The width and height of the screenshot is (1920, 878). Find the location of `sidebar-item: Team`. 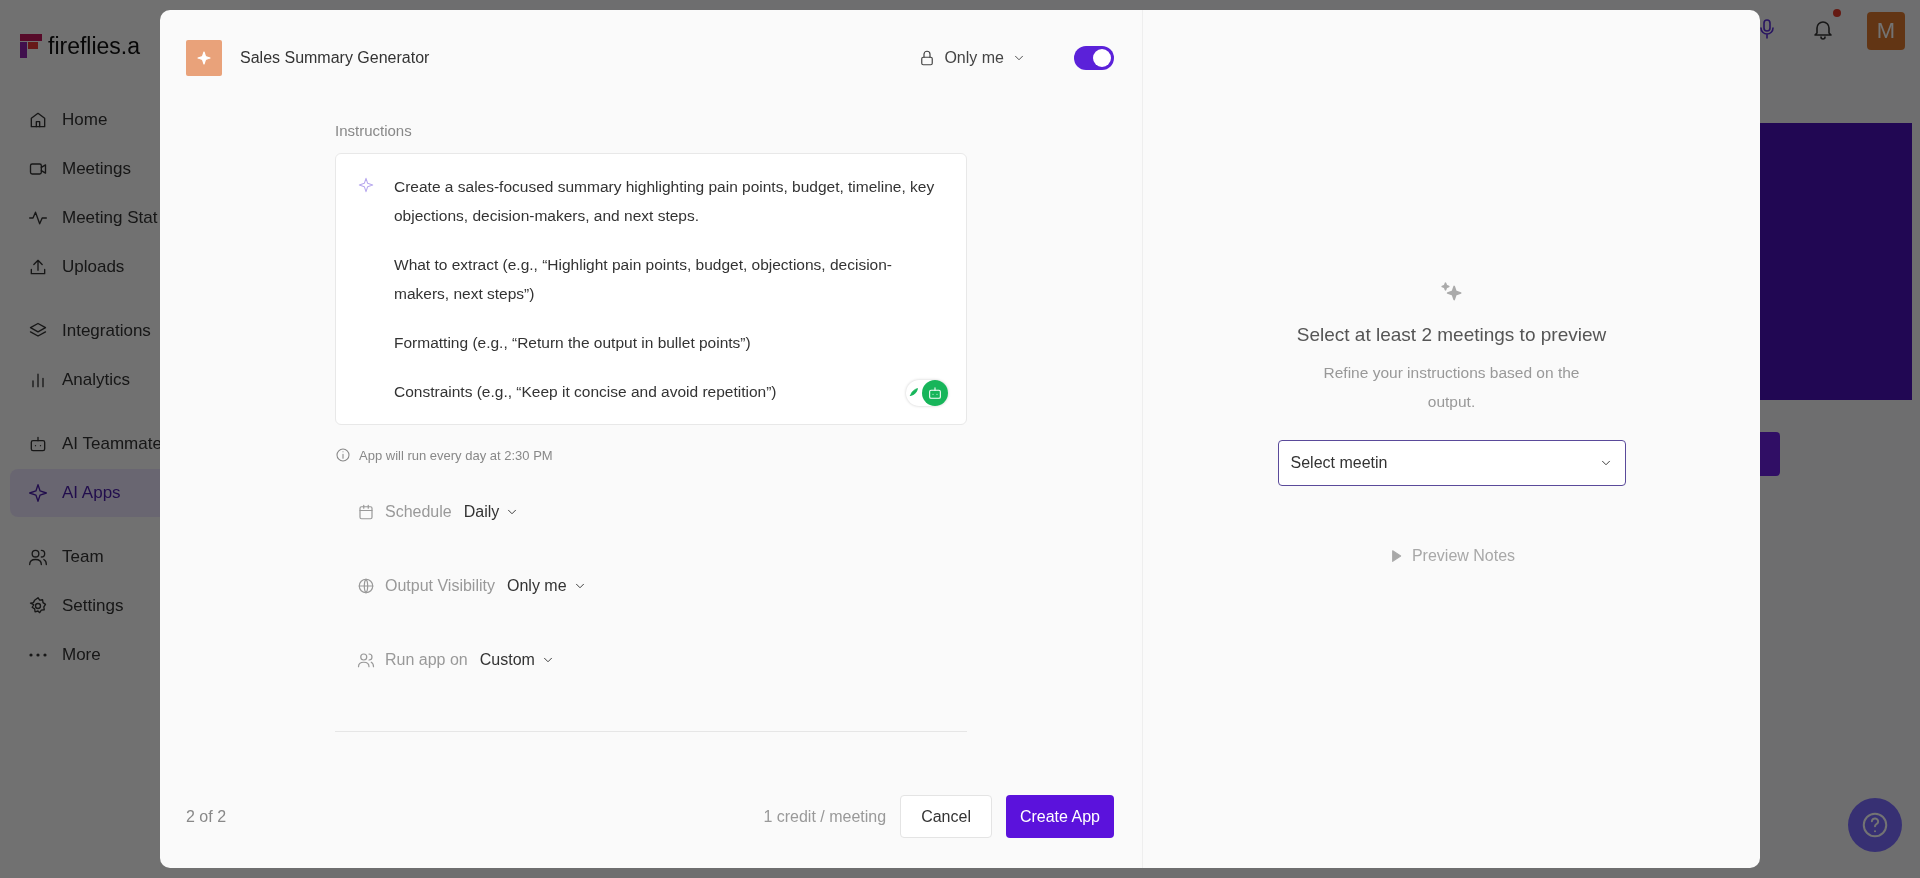

sidebar-item: Team is located at coordinates (125, 557).